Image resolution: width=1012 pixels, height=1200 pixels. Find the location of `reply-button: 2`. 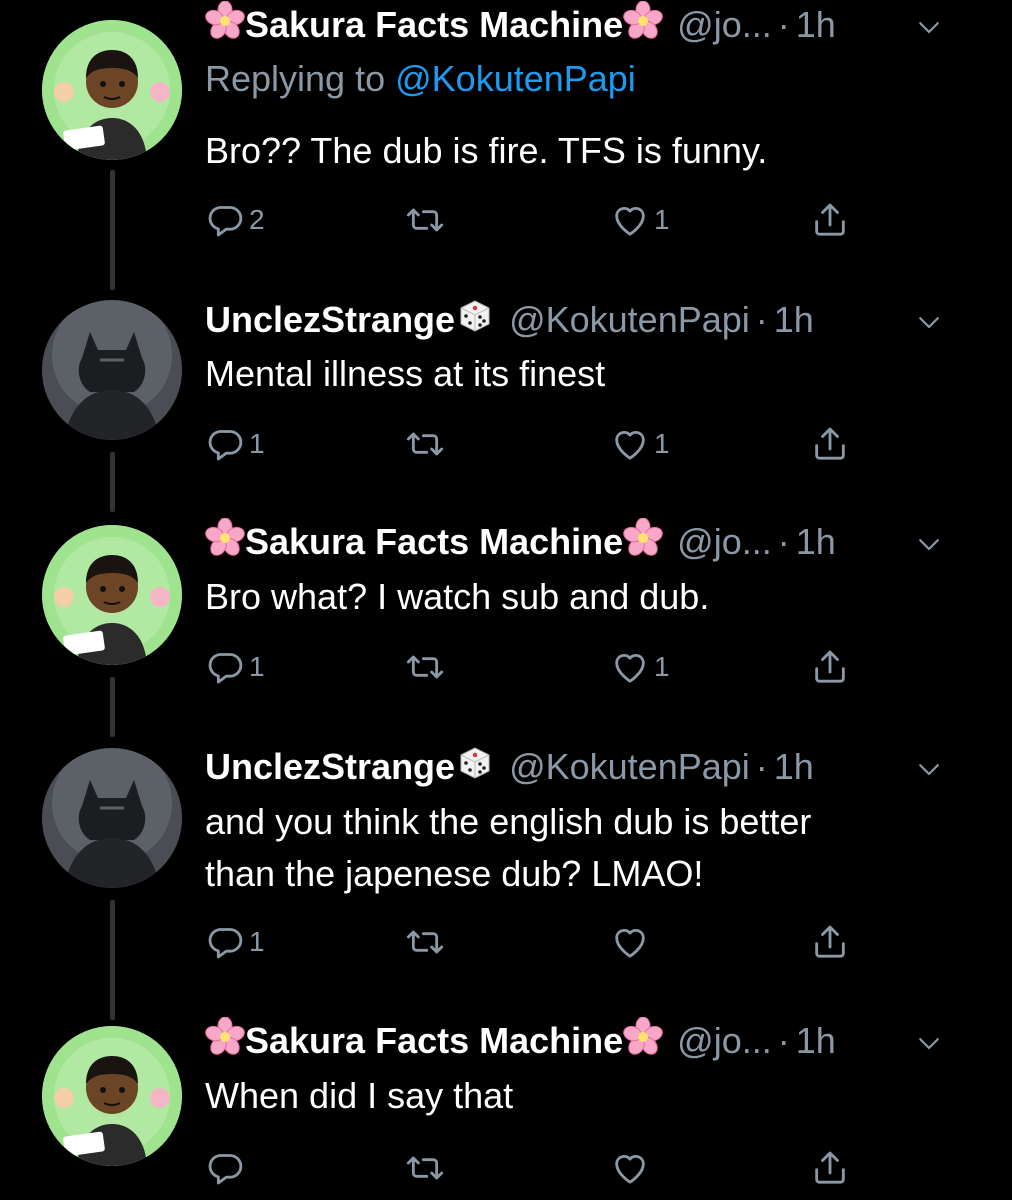

reply-button: 2 is located at coordinates (235, 220).